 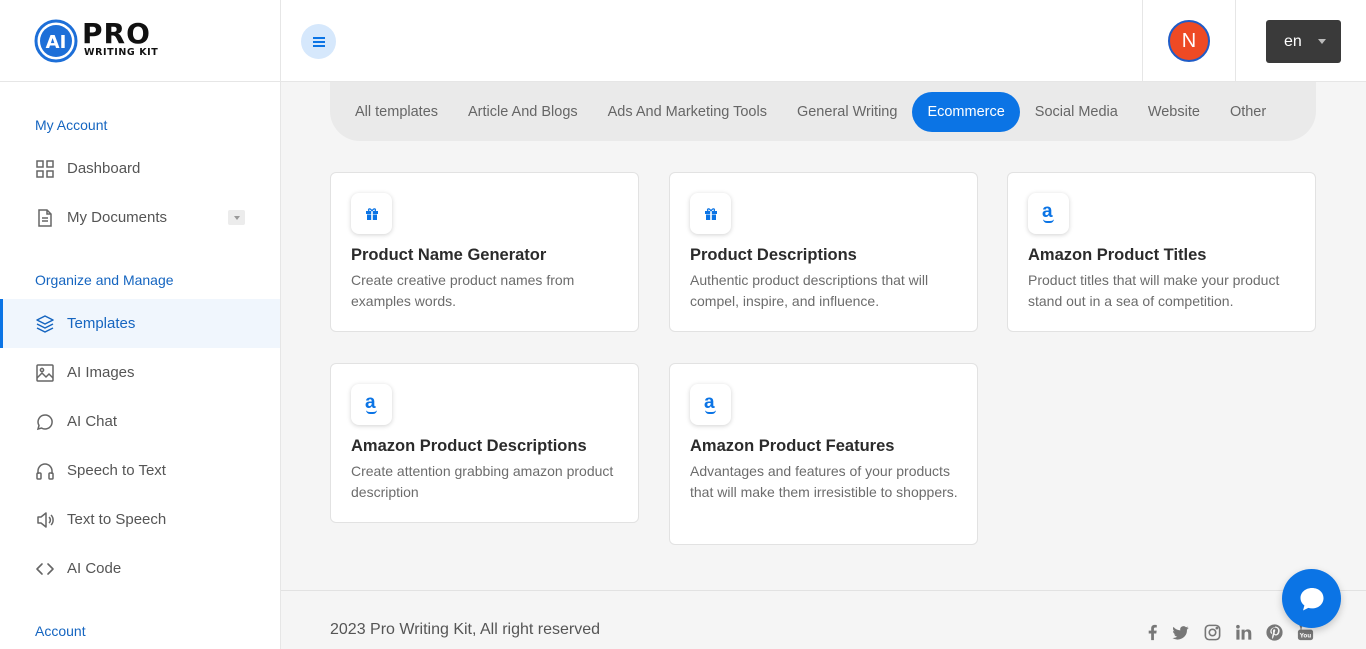 I want to click on card-title: Amazon Product Features, so click(x=792, y=446).